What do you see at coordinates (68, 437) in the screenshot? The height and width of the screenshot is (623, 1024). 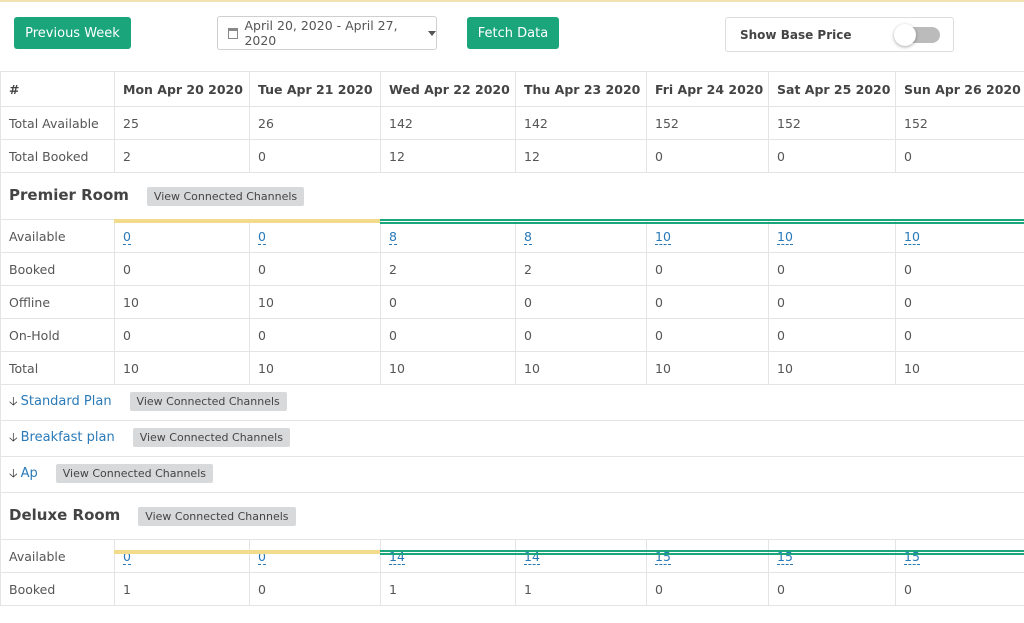 I see `rate-plan-link: Breakfast plan` at bounding box center [68, 437].